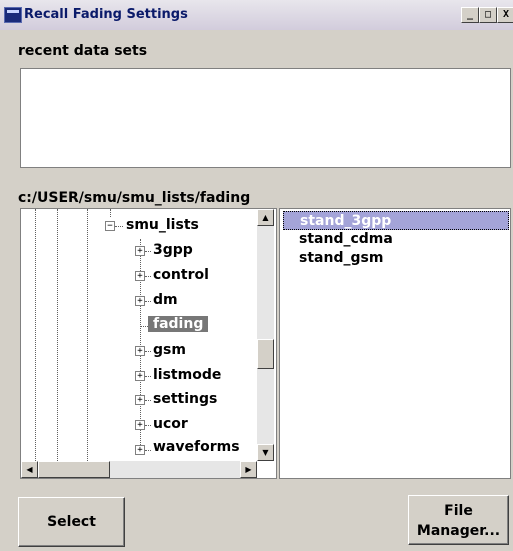 This screenshot has width=513, height=551. Describe the element at coordinates (396, 239) in the screenshot. I see `file-item-stand-cdma: stand_cdma` at that location.